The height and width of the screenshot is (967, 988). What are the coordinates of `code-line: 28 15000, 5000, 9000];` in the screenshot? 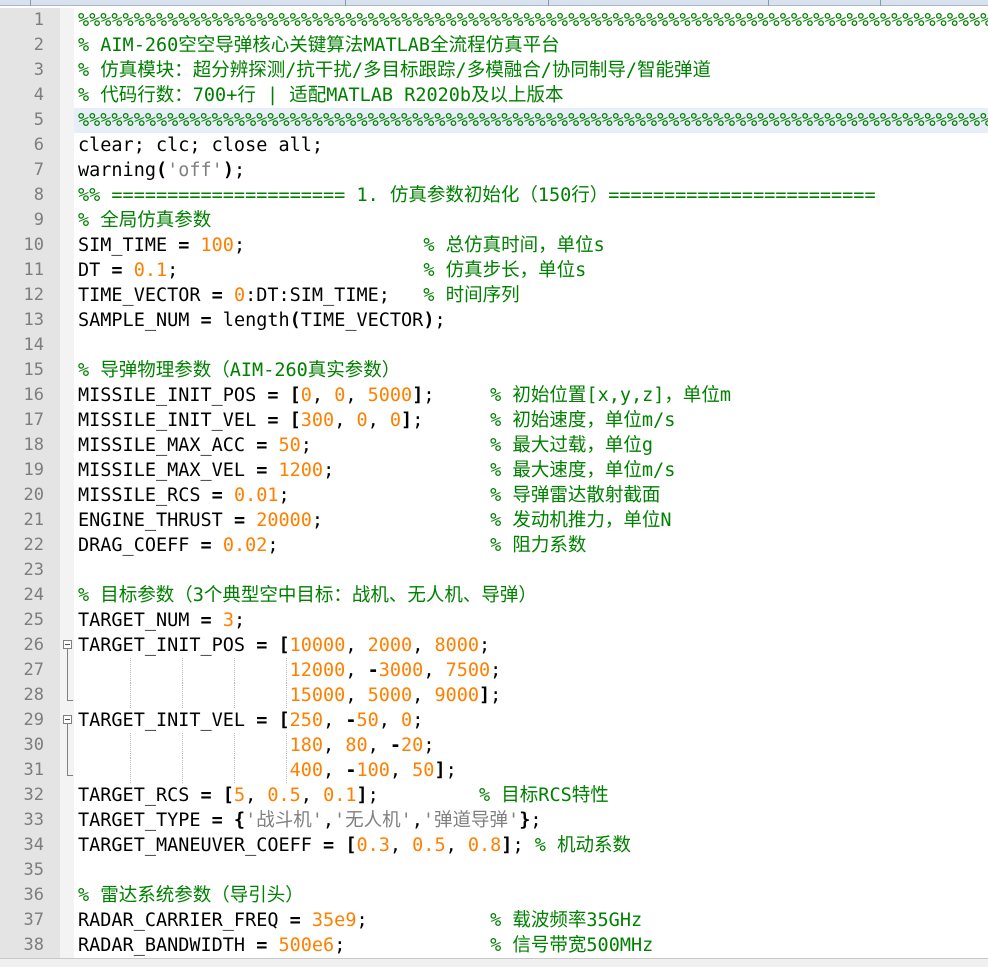 It's located at (494, 695).